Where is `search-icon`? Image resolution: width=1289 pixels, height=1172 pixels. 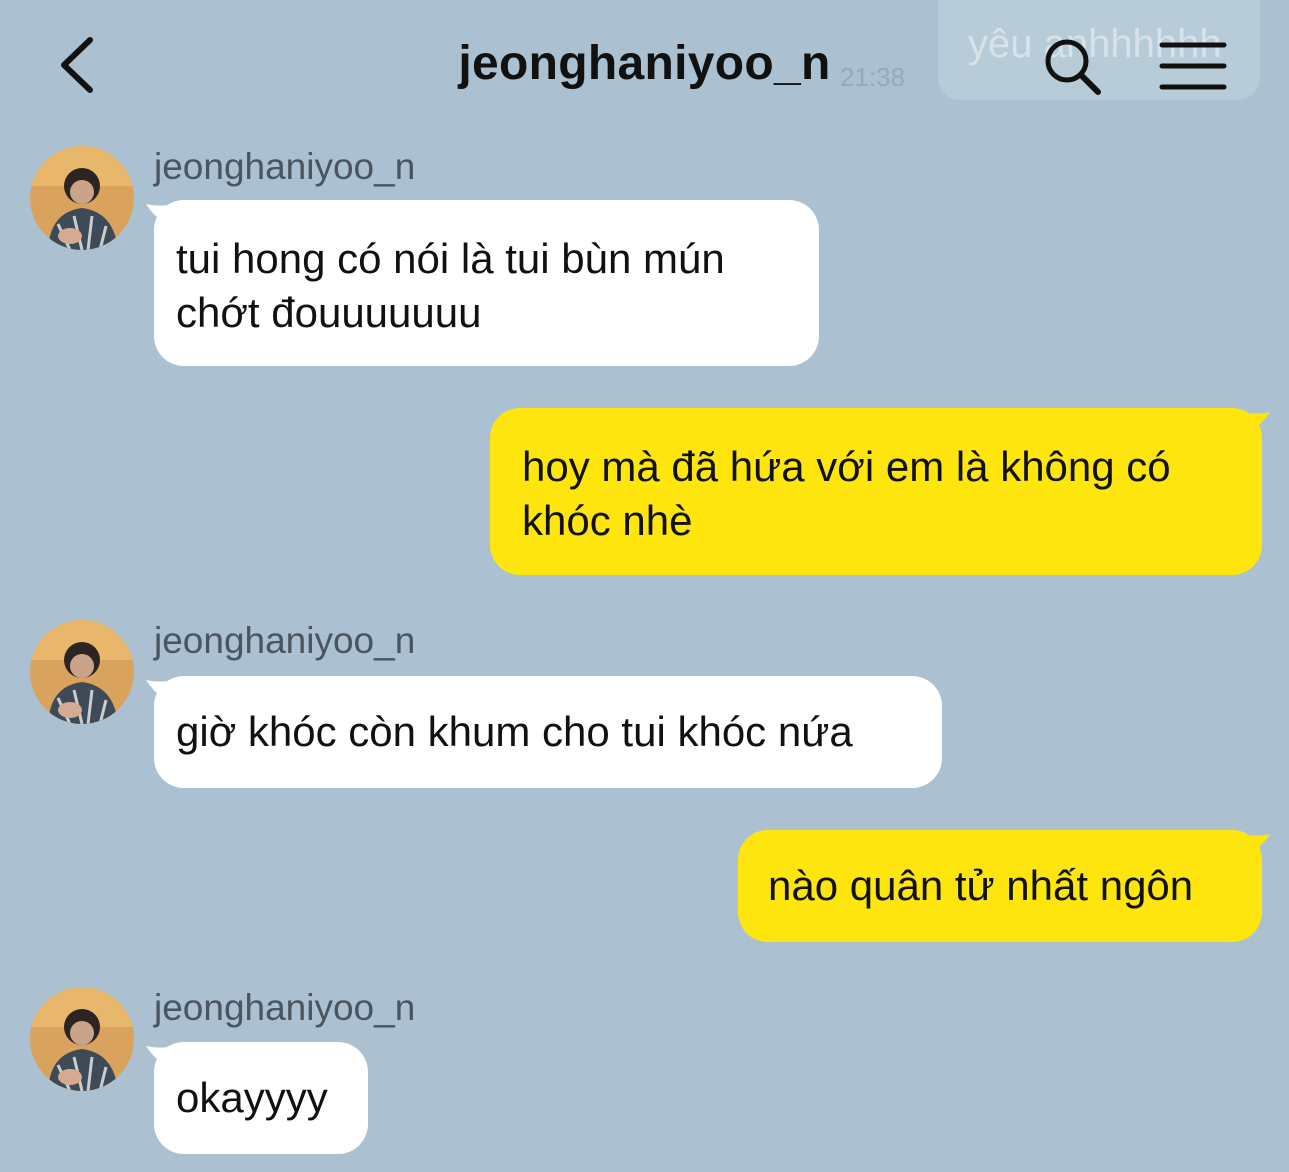
search-icon is located at coordinates (1073, 67).